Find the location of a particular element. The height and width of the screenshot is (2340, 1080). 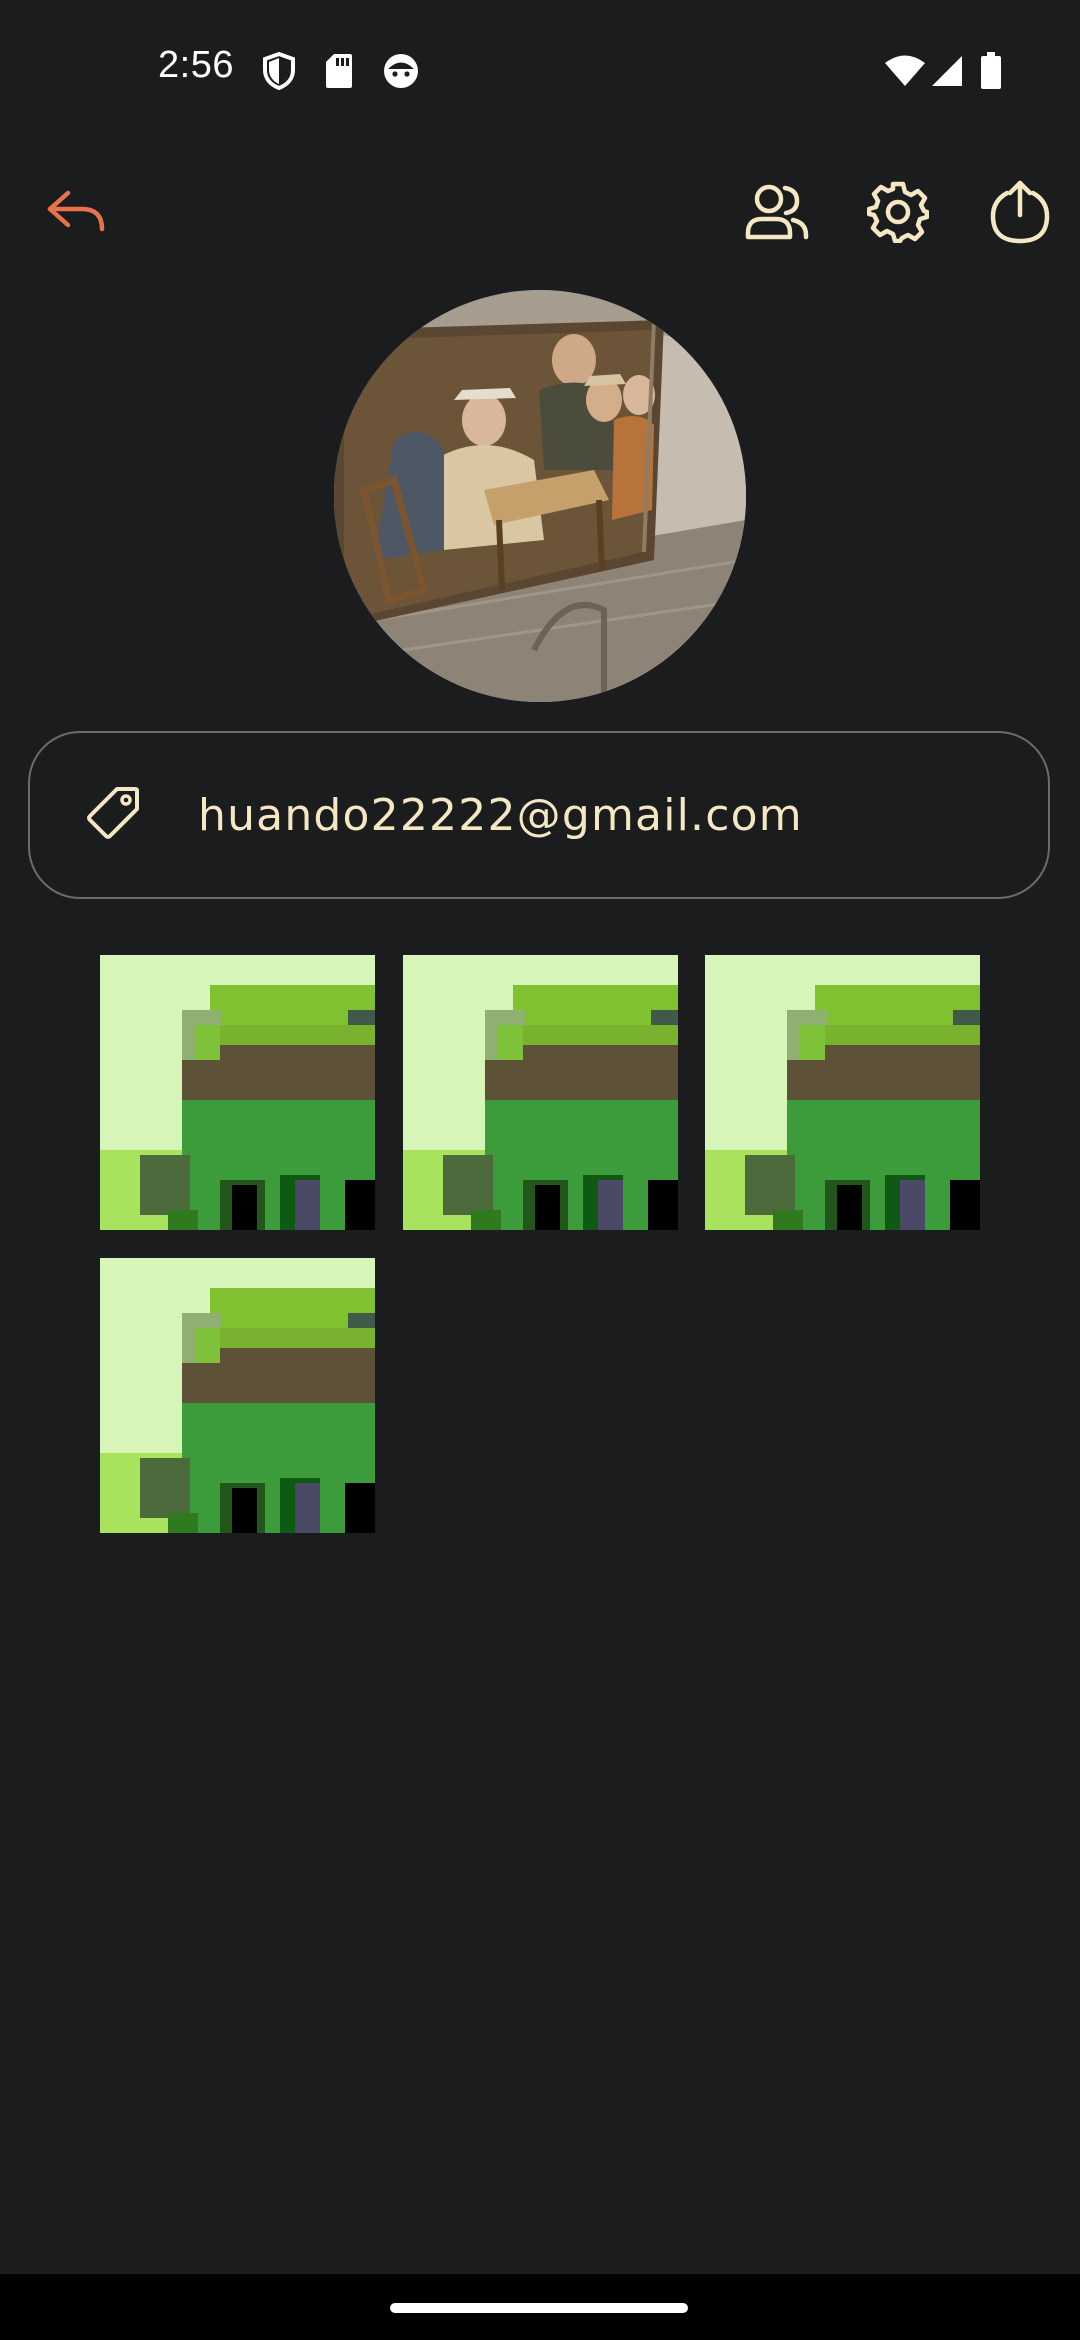

friends-icon is located at coordinates (777, 214).